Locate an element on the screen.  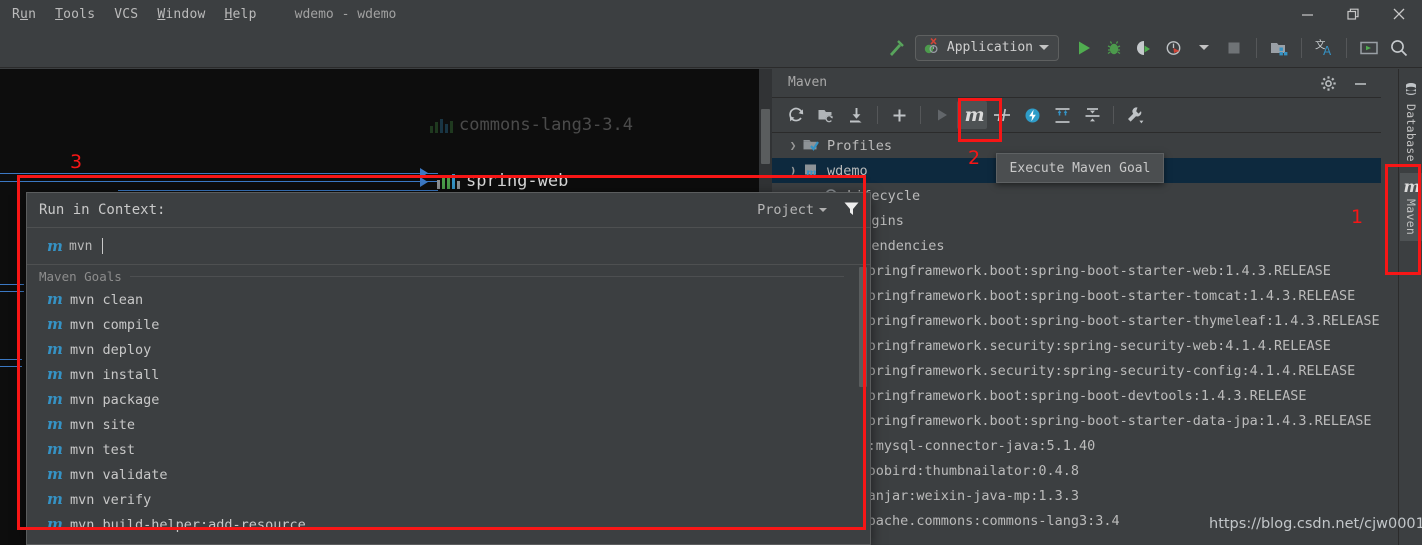
generate-sources-button is located at coordinates (826, 115).